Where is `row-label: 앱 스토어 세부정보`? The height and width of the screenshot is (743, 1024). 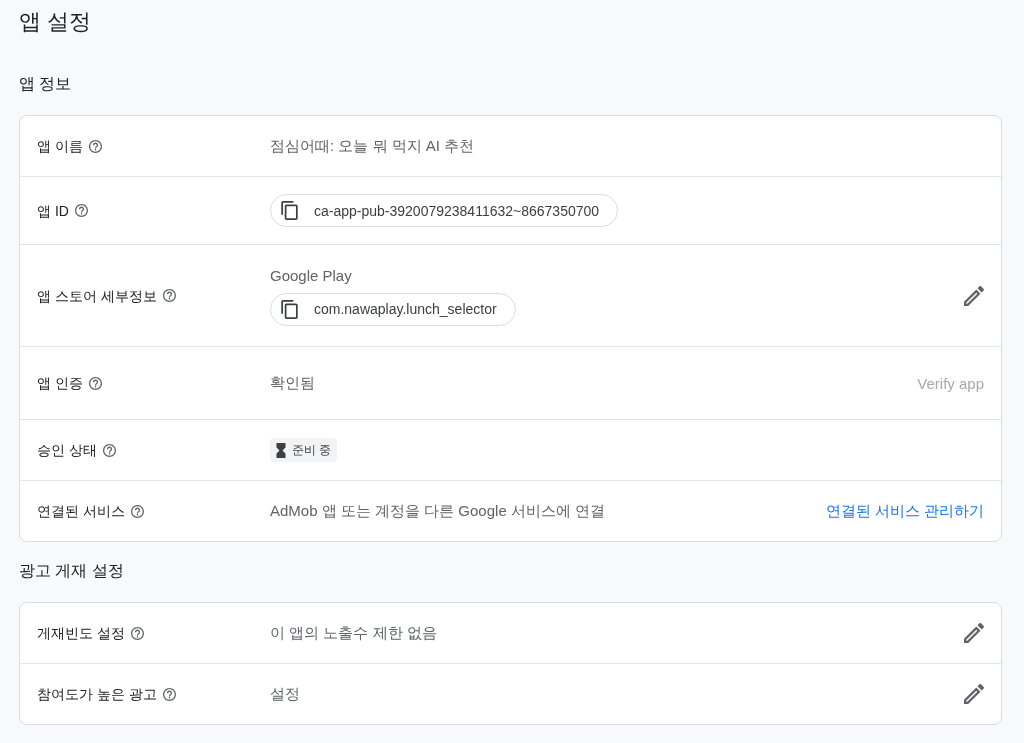
row-label: 앱 스토어 세부정보 is located at coordinates (97, 296).